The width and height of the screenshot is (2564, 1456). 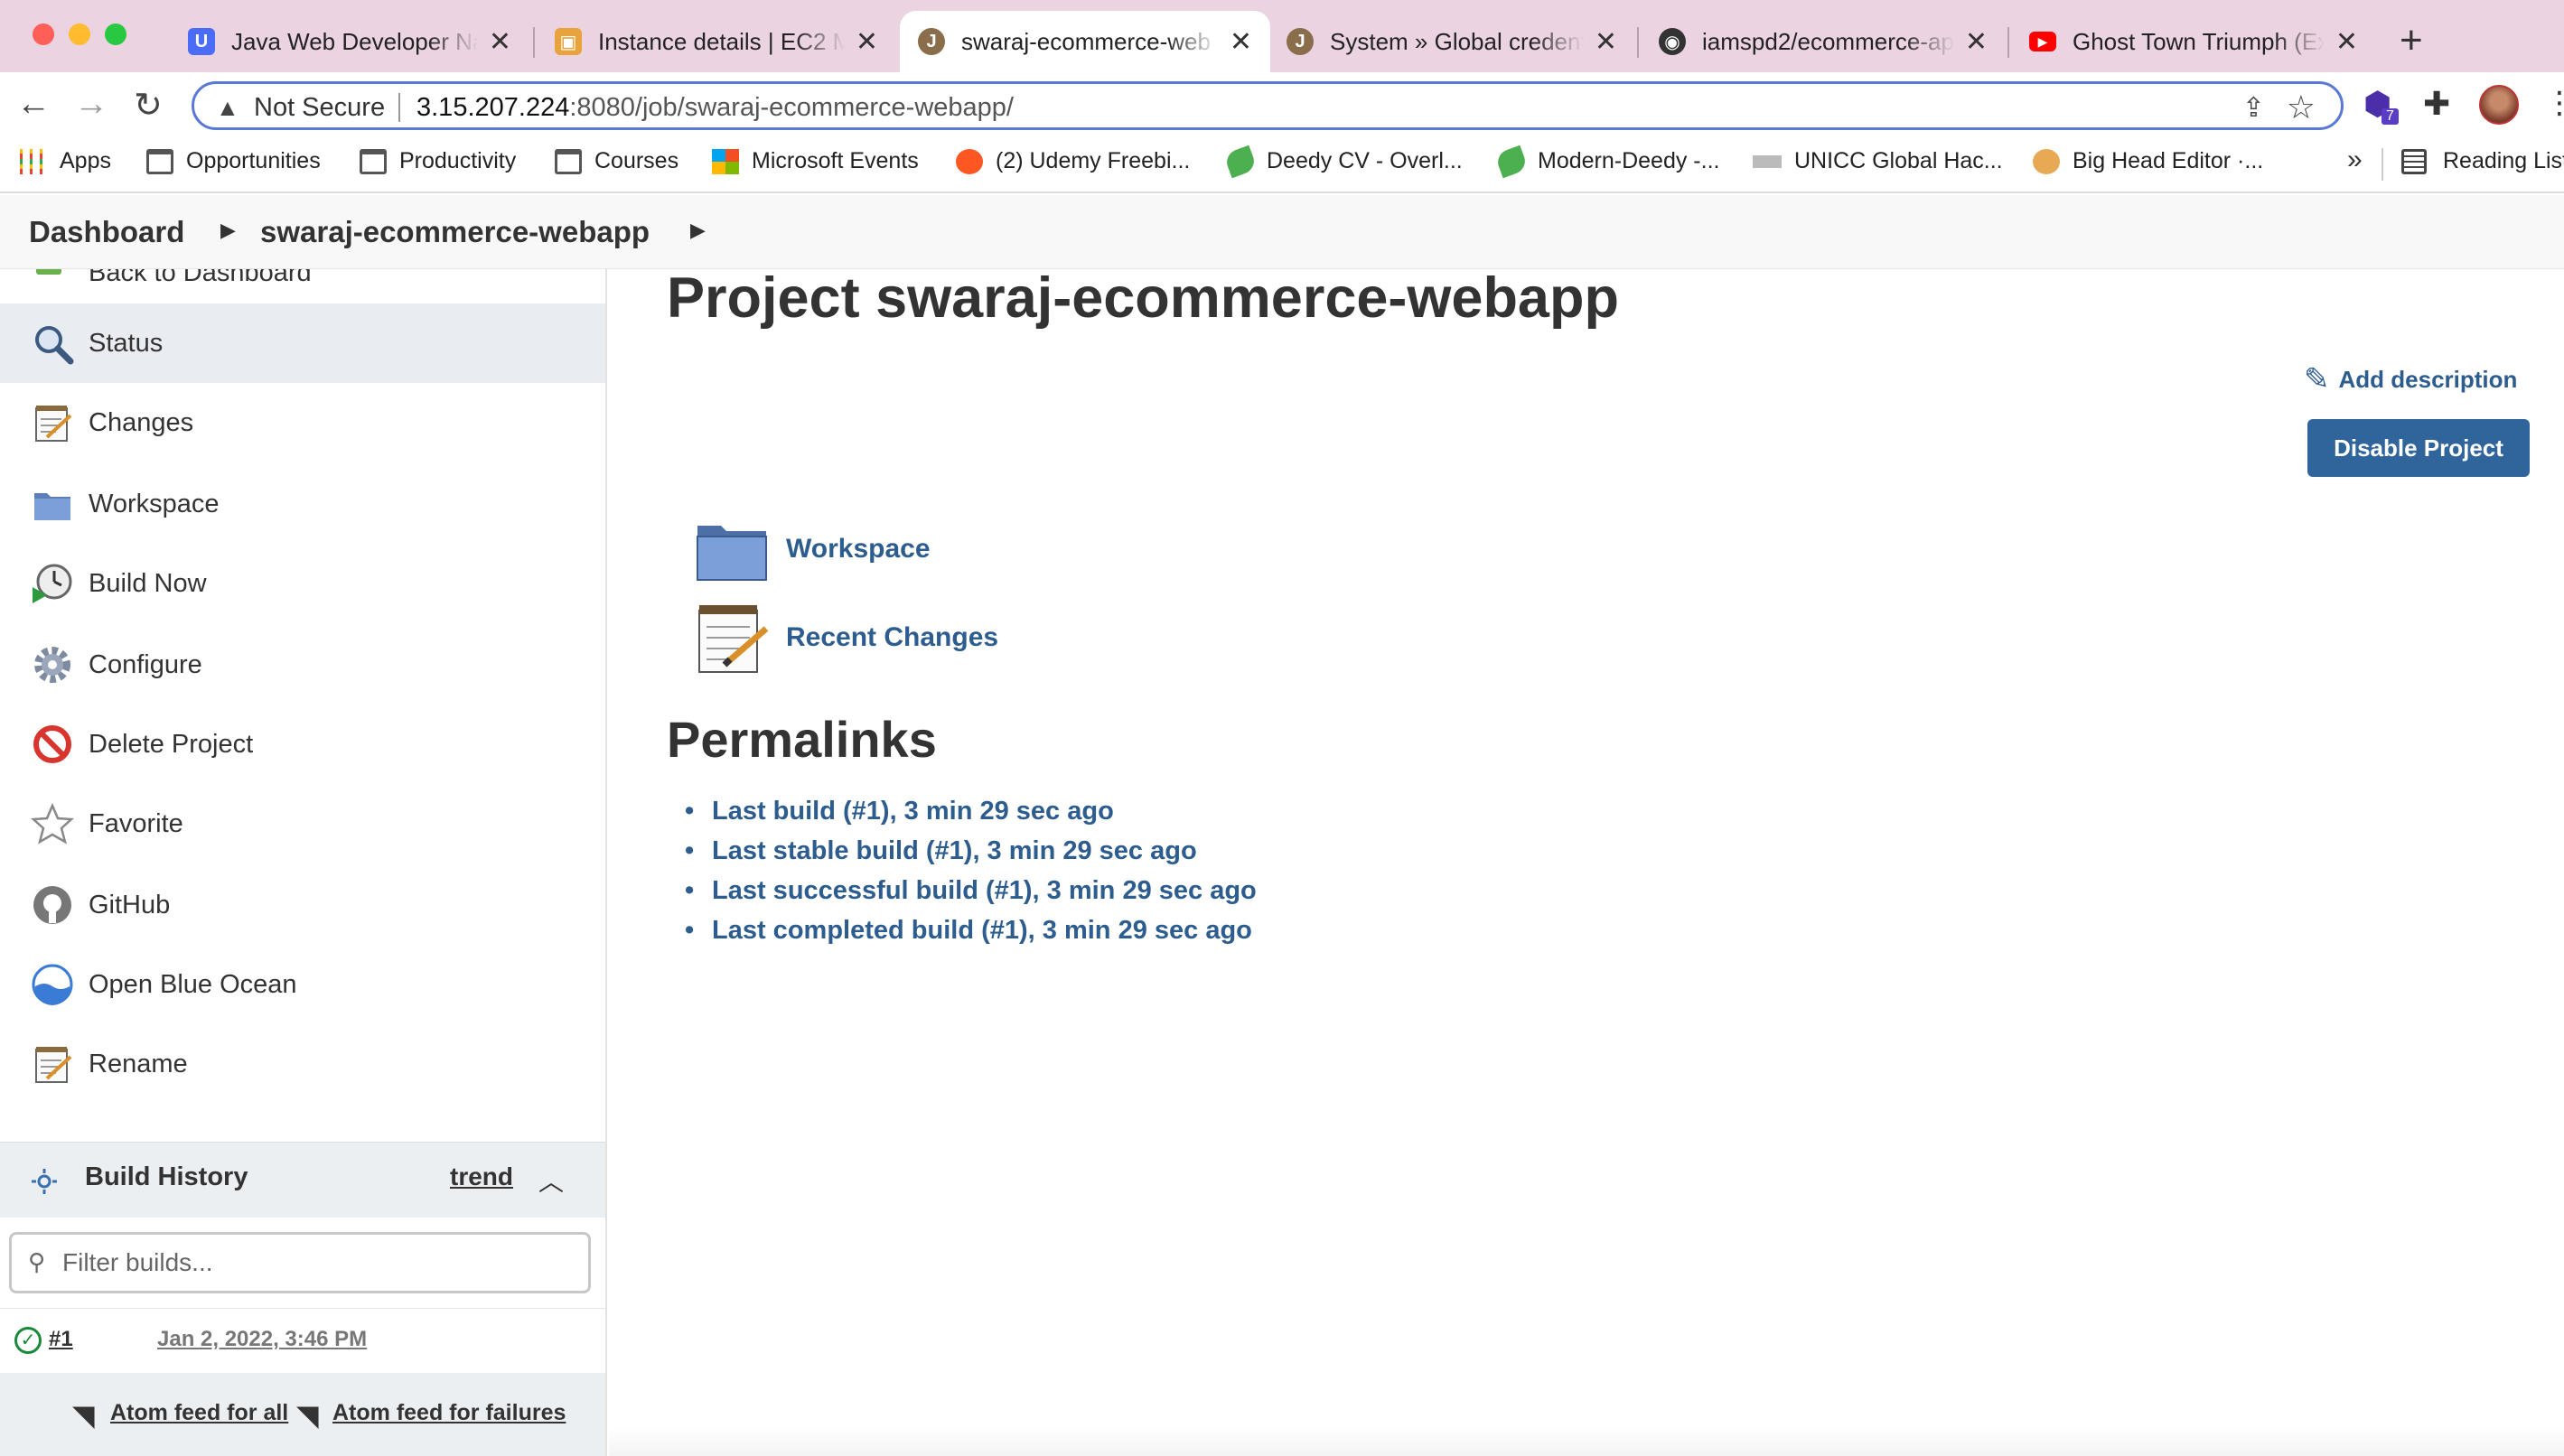 What do you see at coordinates (2554, 103) in the screenshot?
I see `browser-menu-icon: ⋮` at bounding box center [2554, 103].